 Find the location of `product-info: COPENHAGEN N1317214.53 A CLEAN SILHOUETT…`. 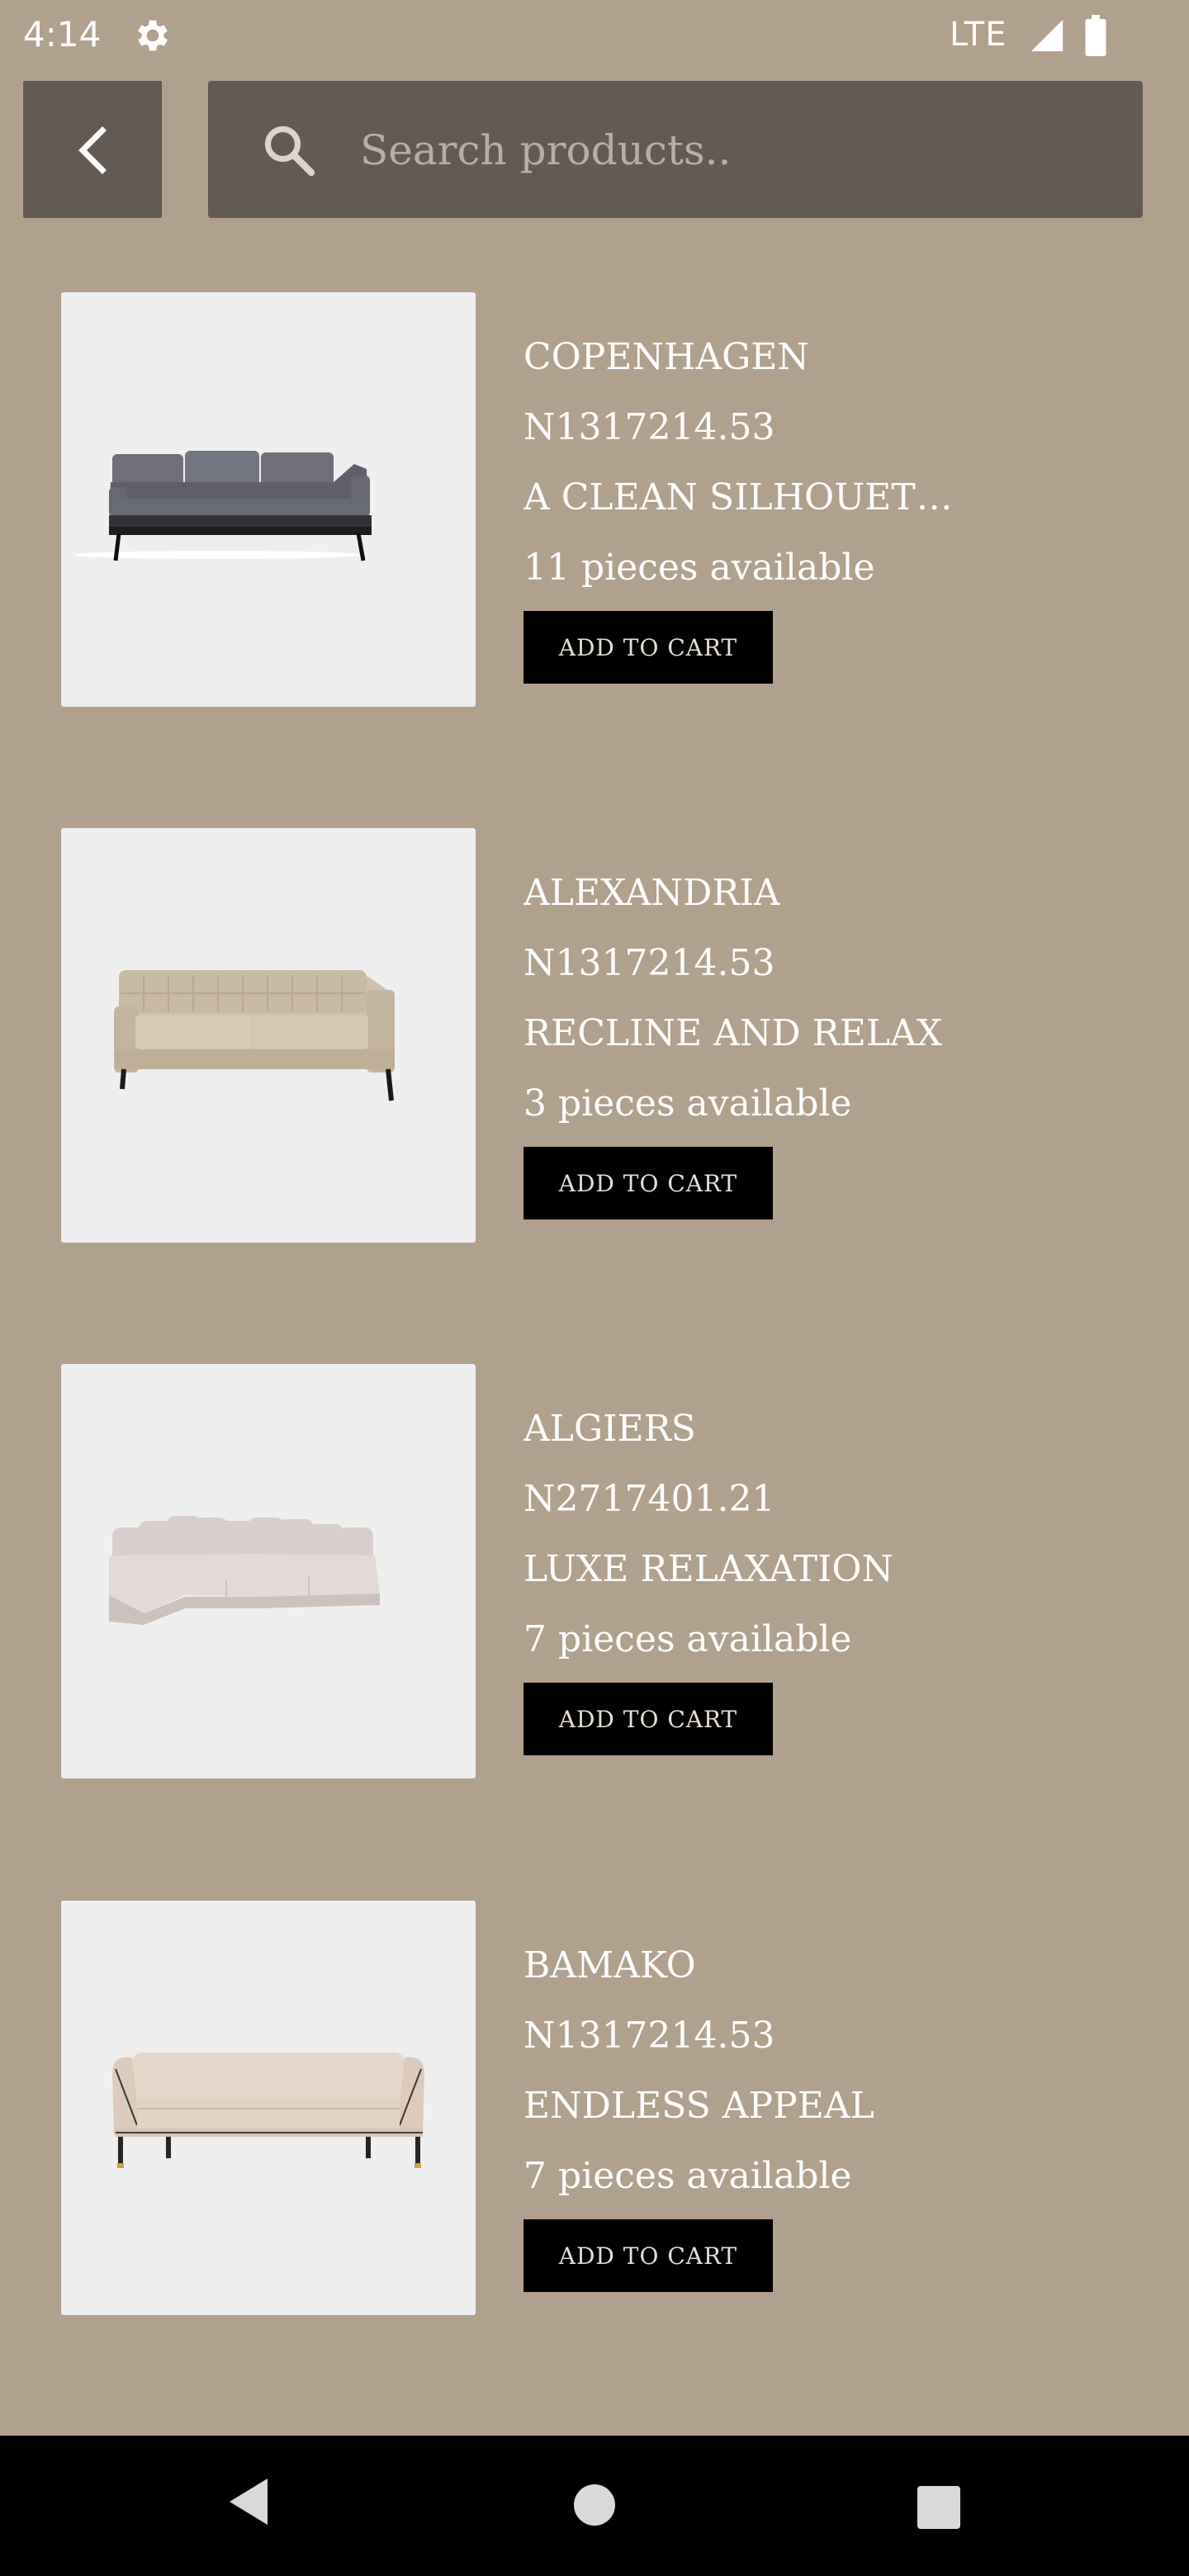

product-info: COPENHAGEN N1317214.53 A CLEAN SILHOUETT… is located at coordinates (829, 462).